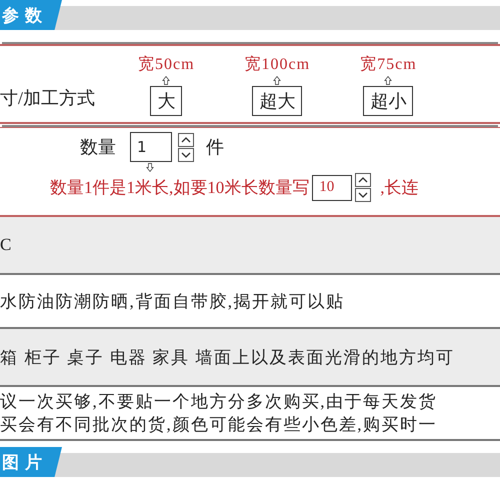  I want to click on size-option: 大, so click(166, 101).